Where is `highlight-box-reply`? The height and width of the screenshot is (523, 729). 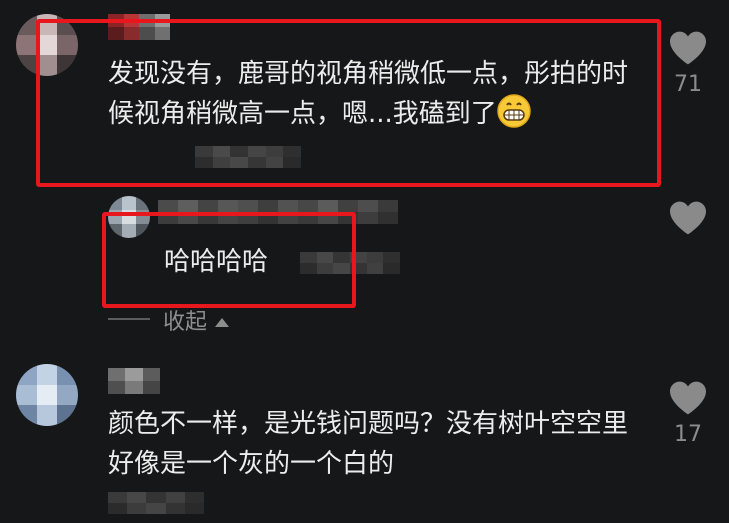 highlight-box-reply is located at coordinates (229, 260).